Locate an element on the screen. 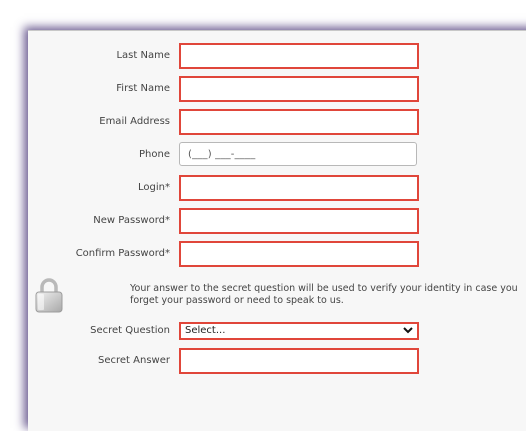  confirm-password-row: Confirm Password* is located at coordinates (263, 254).